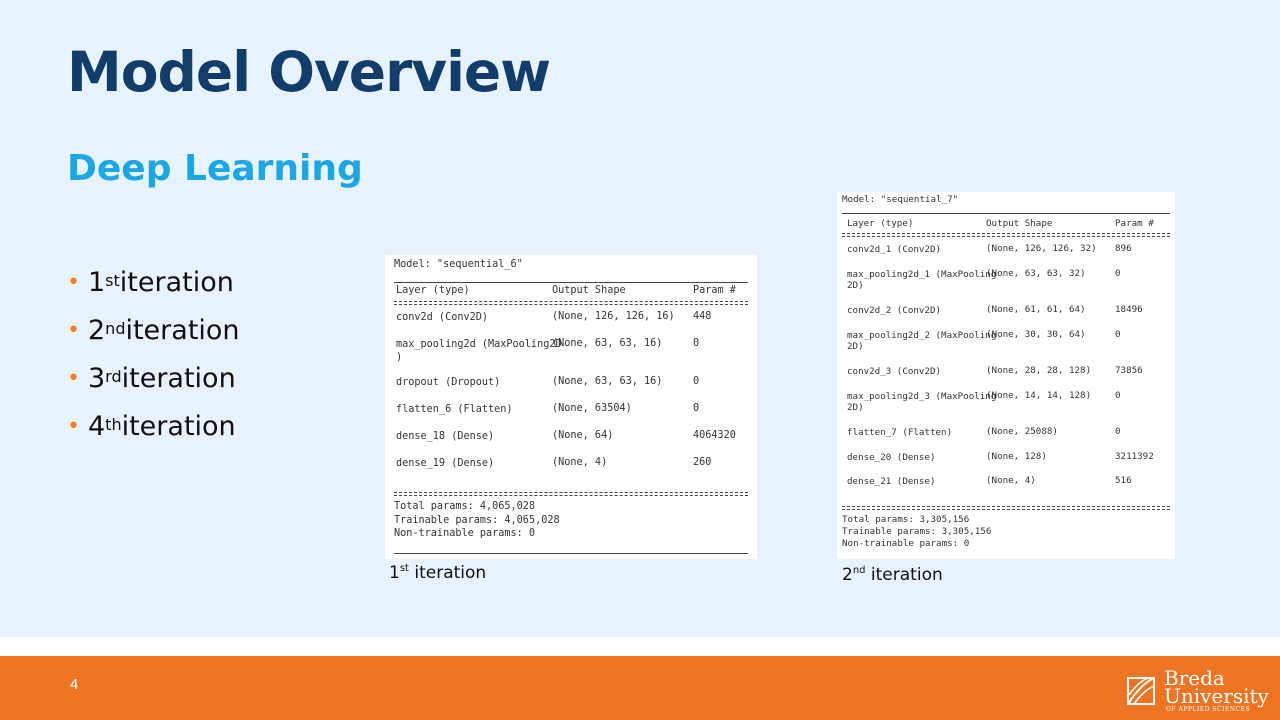 The width and height of the screenshot is (1280, 720). Describe the element at coordinates (1036, 334) in the screenshot. I see `layer-output-shape: (None, 30, 30, 64)` at that location.